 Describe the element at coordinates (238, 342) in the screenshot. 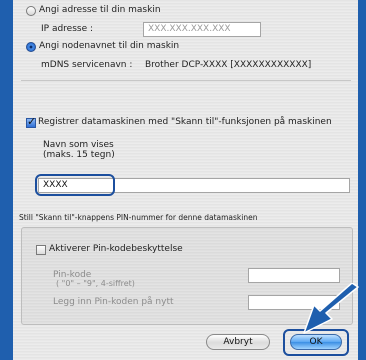

I see `cancel-button: Avbryt` at that location.